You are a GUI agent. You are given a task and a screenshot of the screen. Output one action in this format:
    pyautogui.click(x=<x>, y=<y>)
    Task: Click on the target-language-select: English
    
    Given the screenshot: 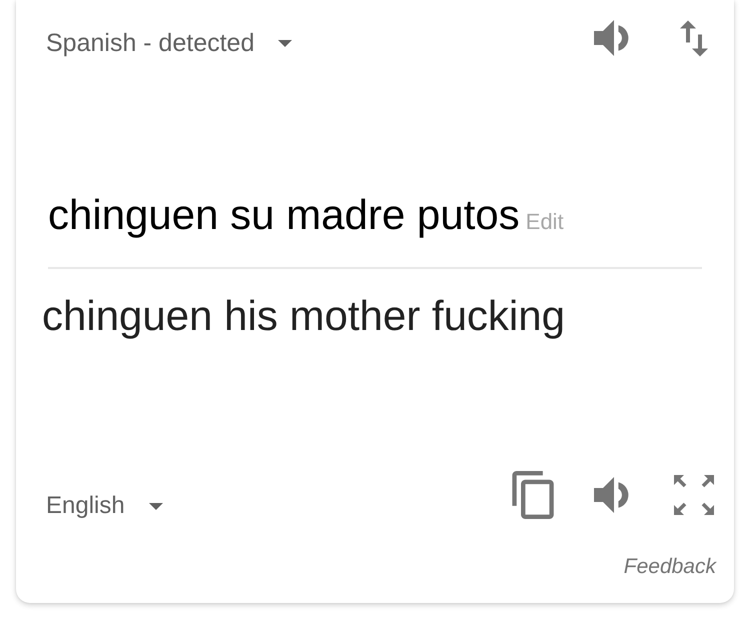 What is the action you would take?
    pyautogui.click(x=104, y=506)
    